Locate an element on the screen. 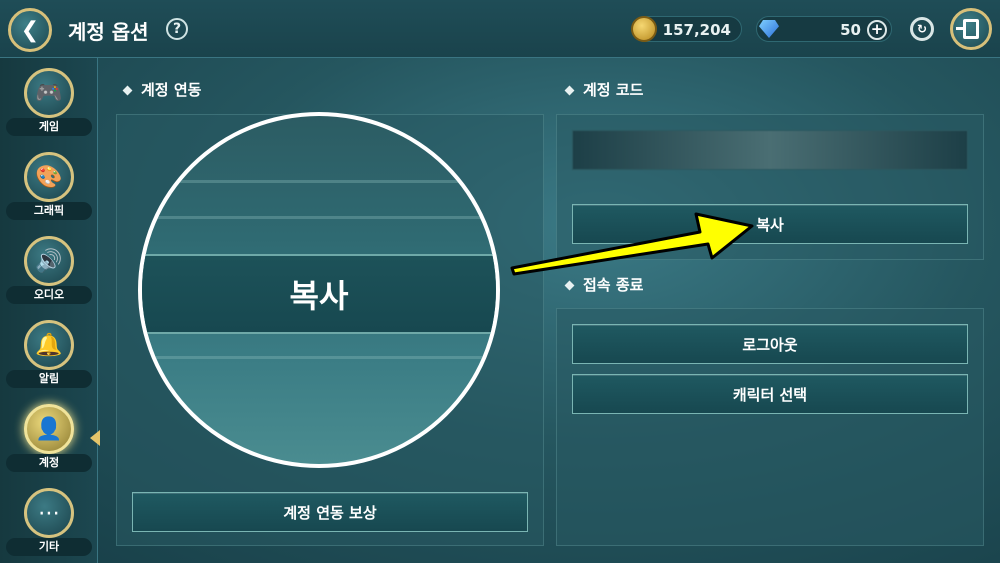 The height and width of the screenshot is (563, 1000). sidebar-item-label: 그래픽 is located at coordinates (49, 211).